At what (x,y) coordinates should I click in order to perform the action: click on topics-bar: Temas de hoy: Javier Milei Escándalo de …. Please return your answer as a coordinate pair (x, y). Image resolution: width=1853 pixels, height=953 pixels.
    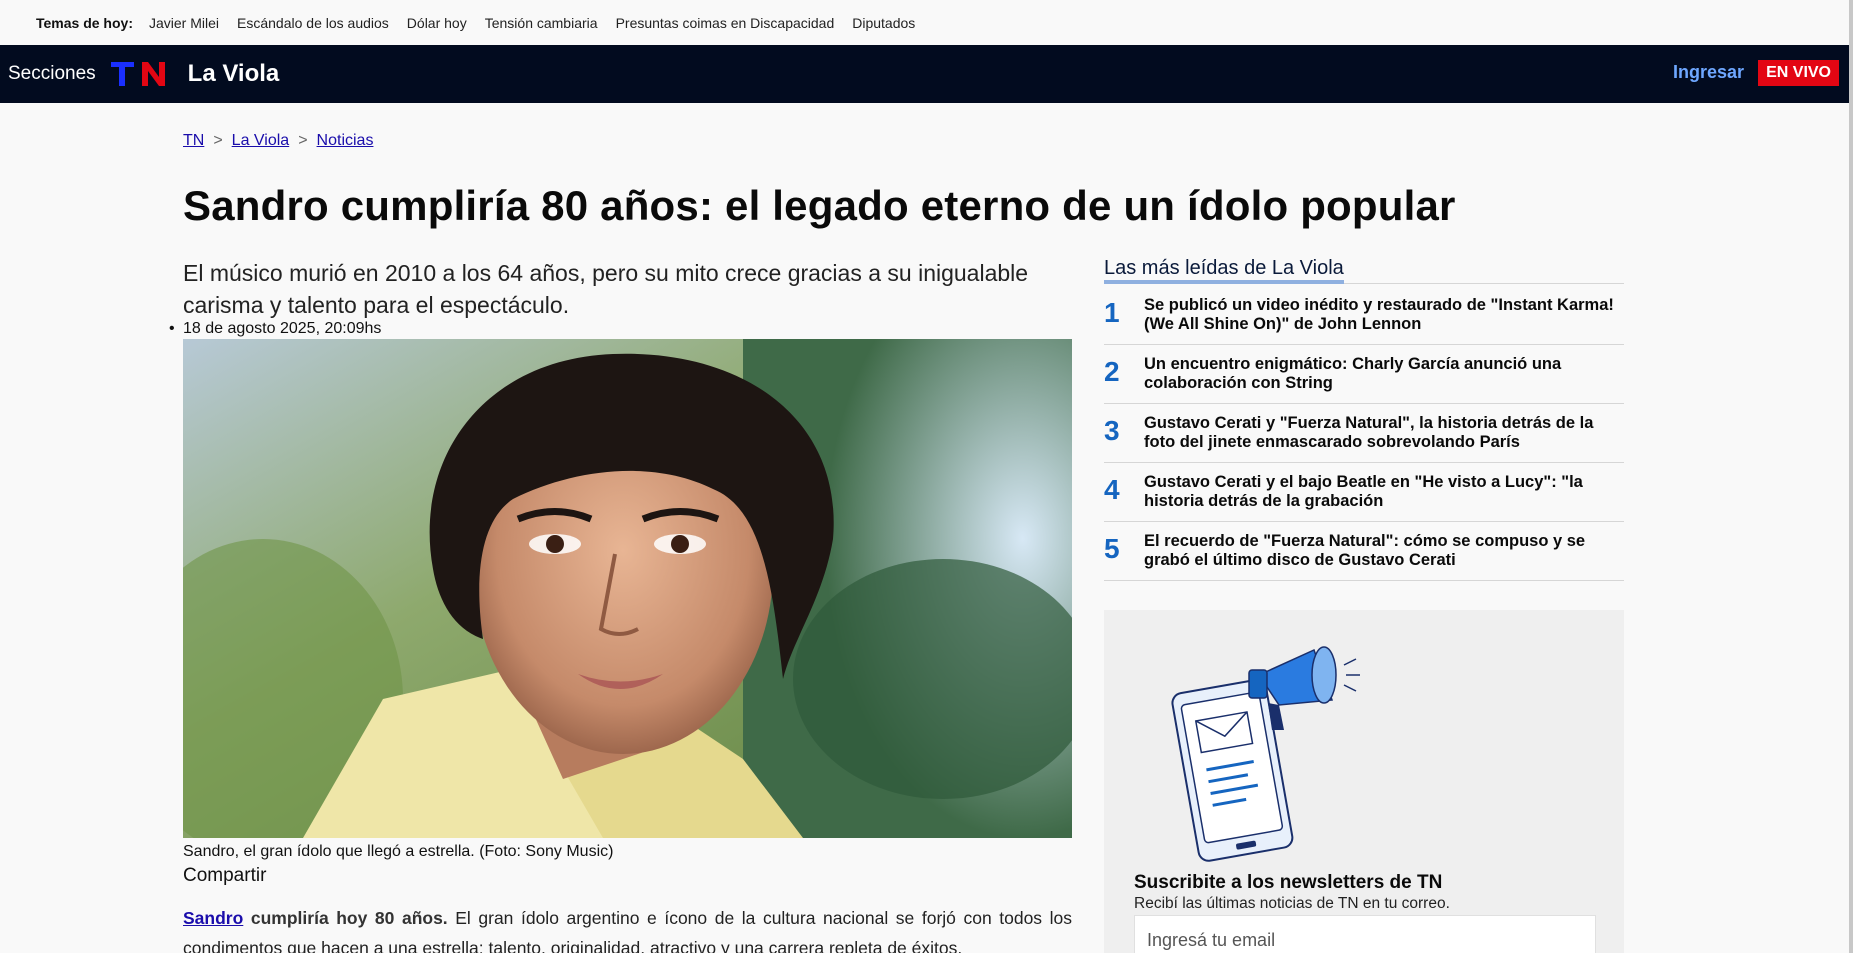
    Looking at the image, I should click on (926, 22).